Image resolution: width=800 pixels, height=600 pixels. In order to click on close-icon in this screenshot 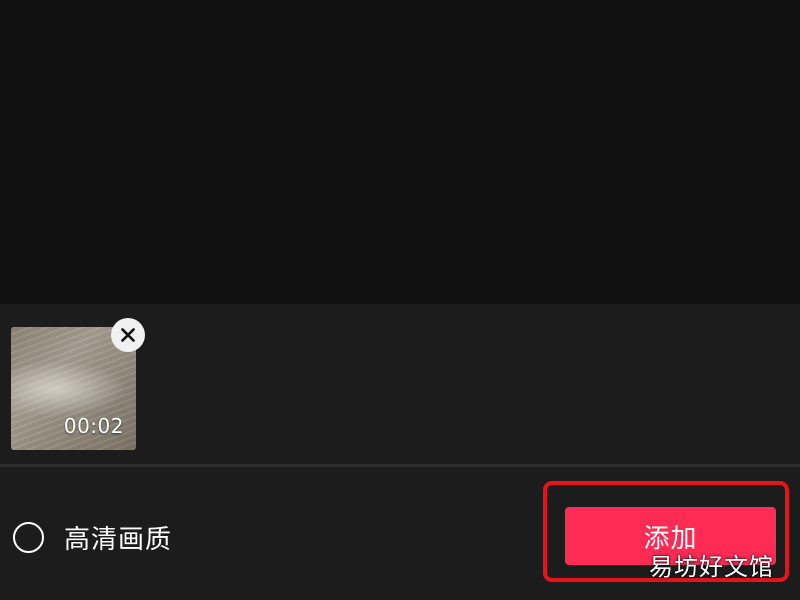, I will do `click(128, 335)`.